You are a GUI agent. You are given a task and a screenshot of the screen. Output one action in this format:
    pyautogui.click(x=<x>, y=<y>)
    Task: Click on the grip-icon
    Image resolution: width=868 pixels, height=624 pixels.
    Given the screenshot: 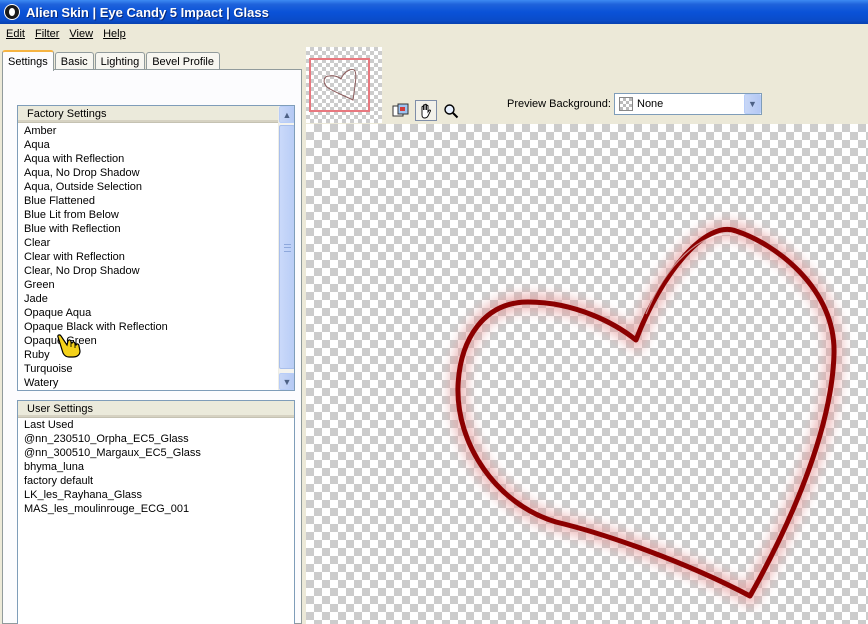 What is the action you would take?
    pyautogui.click(x=287, y=248)
    